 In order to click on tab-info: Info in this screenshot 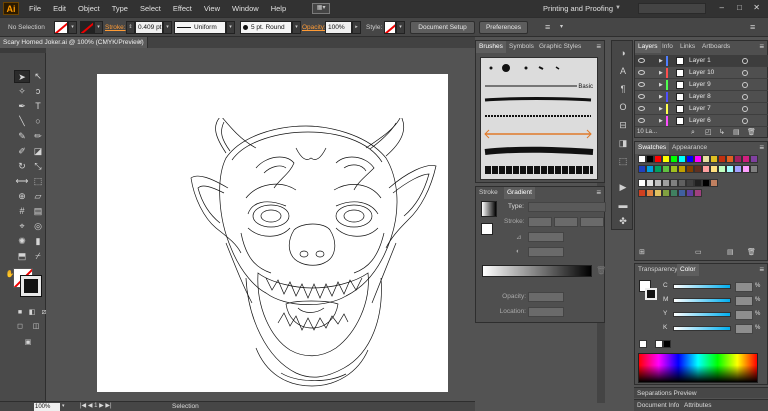, I will do `click(667, 47)`.